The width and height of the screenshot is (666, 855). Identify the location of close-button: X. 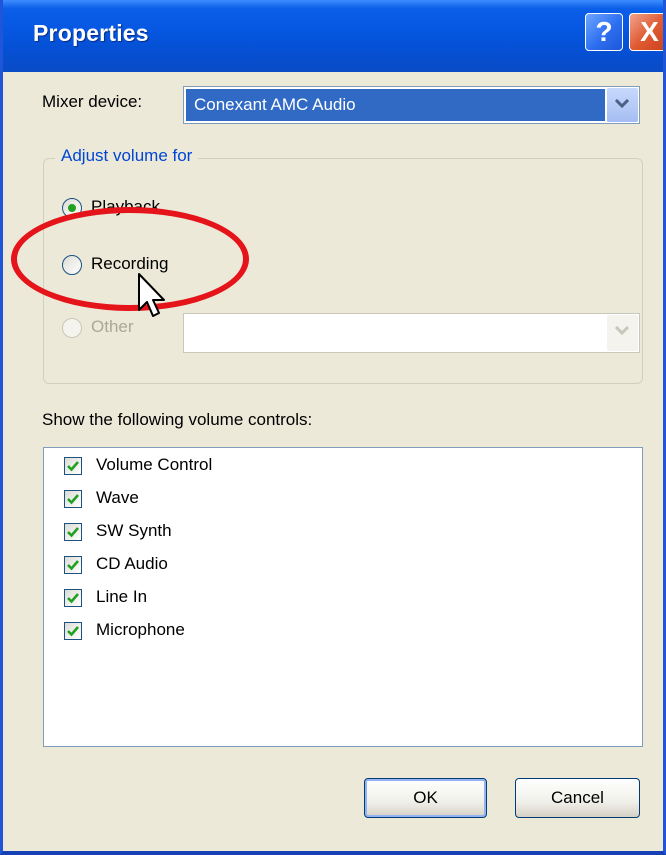
(646, 32).